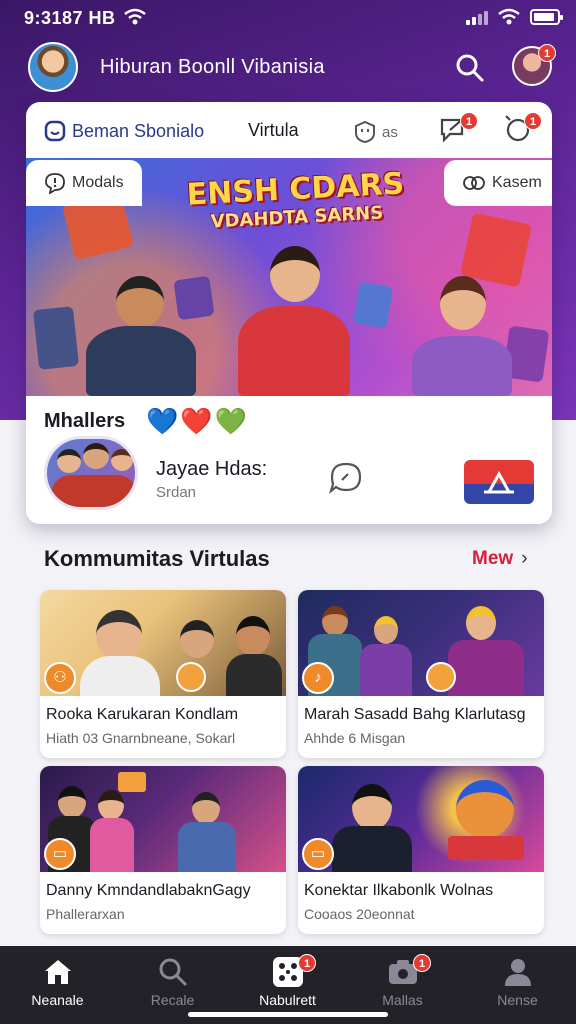  I want to click on person-center-illustration, so click(294, 321).